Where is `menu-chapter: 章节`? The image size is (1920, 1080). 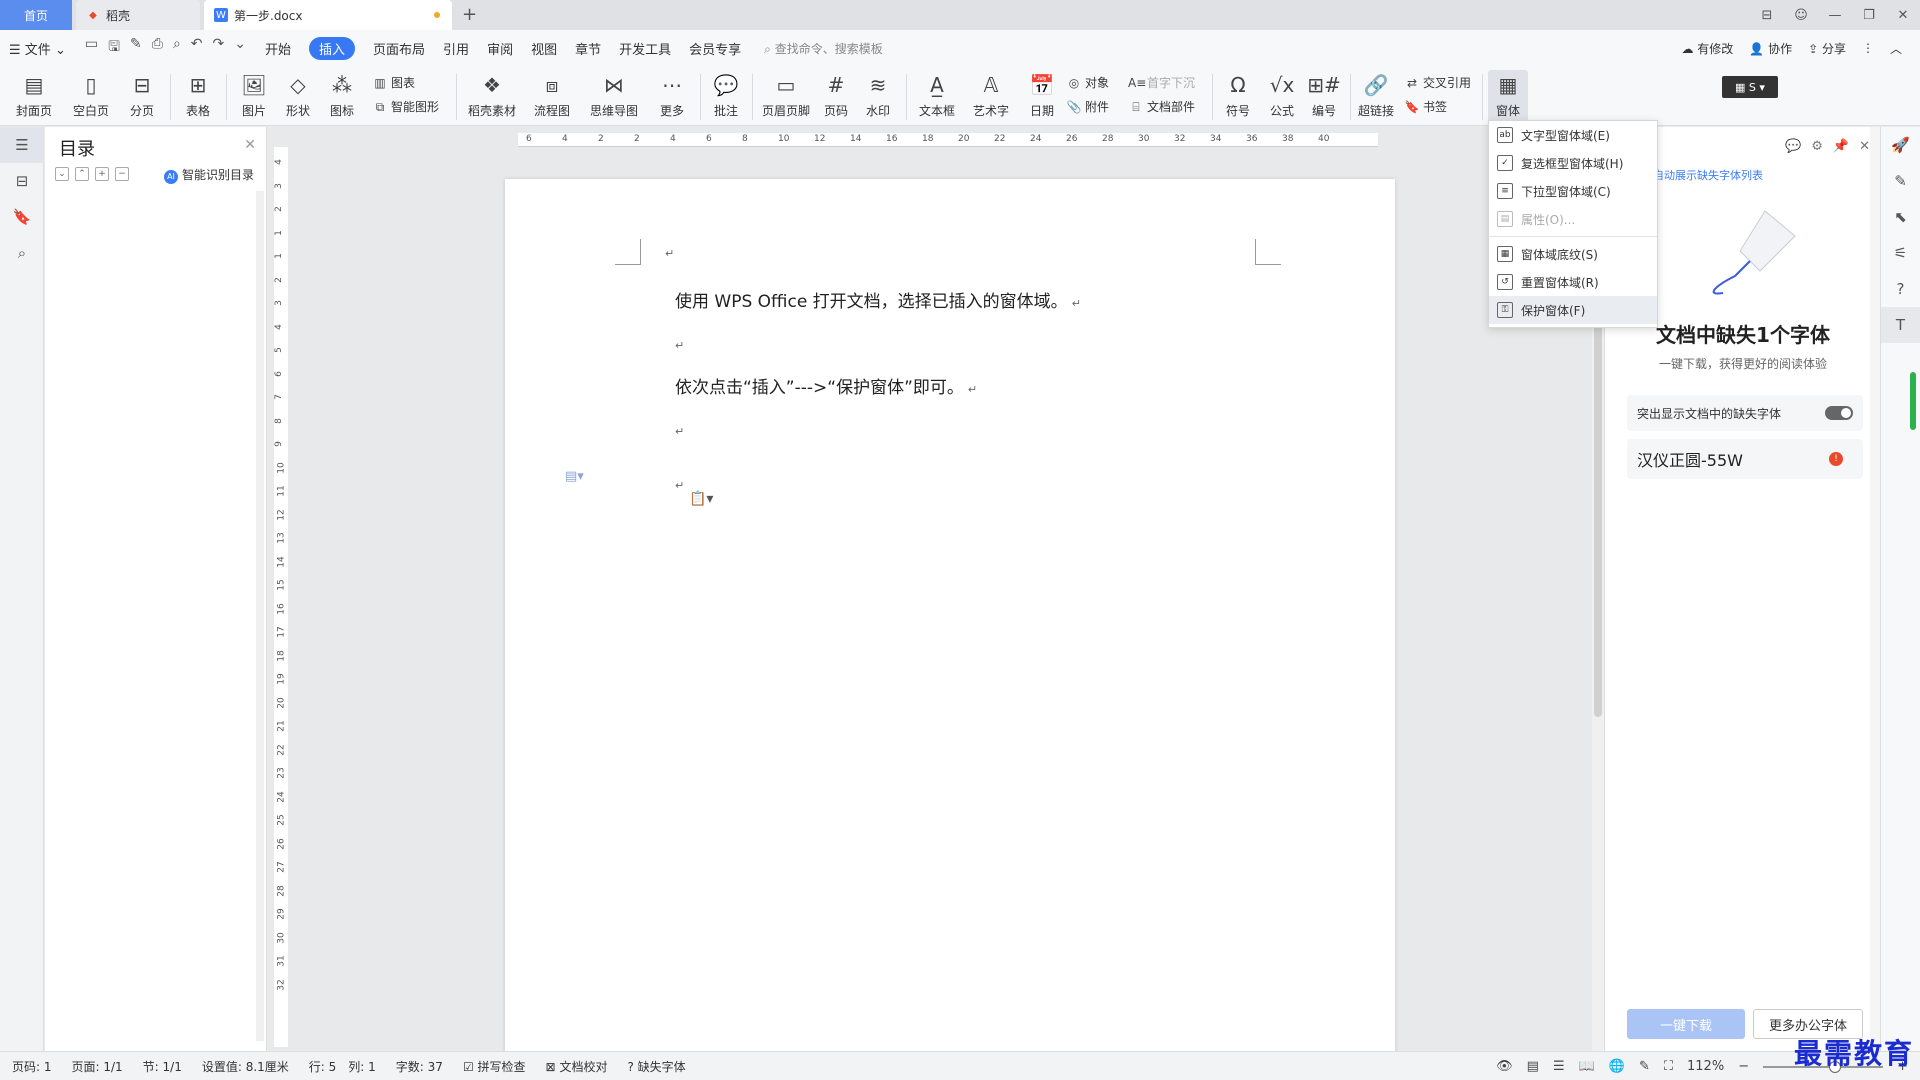
menu-chapter: 章节 is located at coordinates (588, 48).